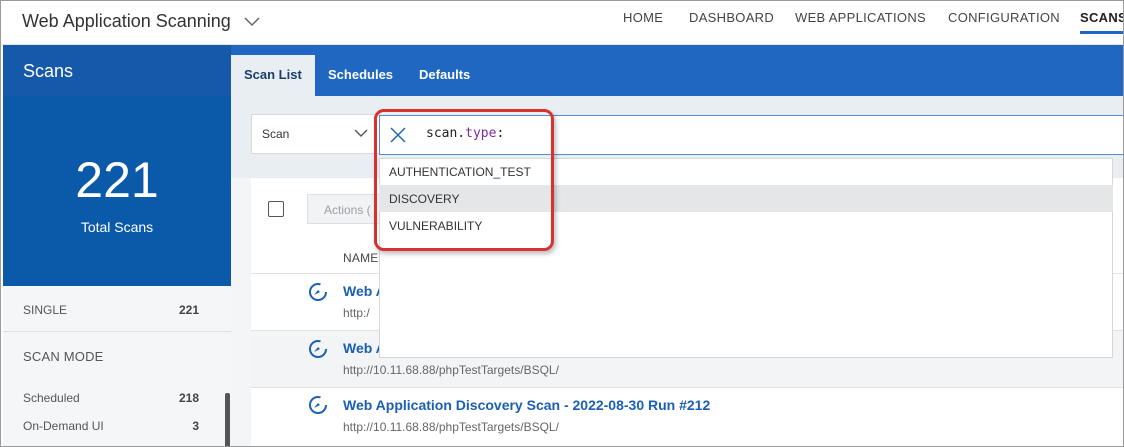 The height and width of the screenshot is (447, 1124). Describe the element at coordinates (273, 75) in the screenshot. I see `tab-scan-list: Scan List` at that location.